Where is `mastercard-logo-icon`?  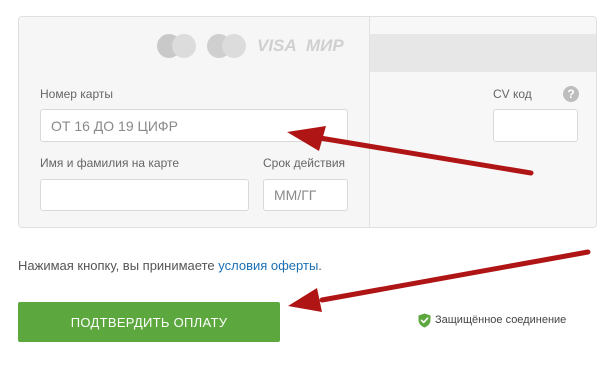 mastercard-logo-icon is located at coordinates (177, 46).